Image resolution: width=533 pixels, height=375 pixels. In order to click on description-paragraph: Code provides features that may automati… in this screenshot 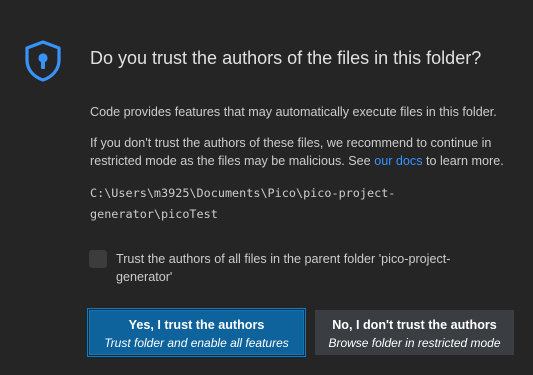, I will do `click(293, 112)`.